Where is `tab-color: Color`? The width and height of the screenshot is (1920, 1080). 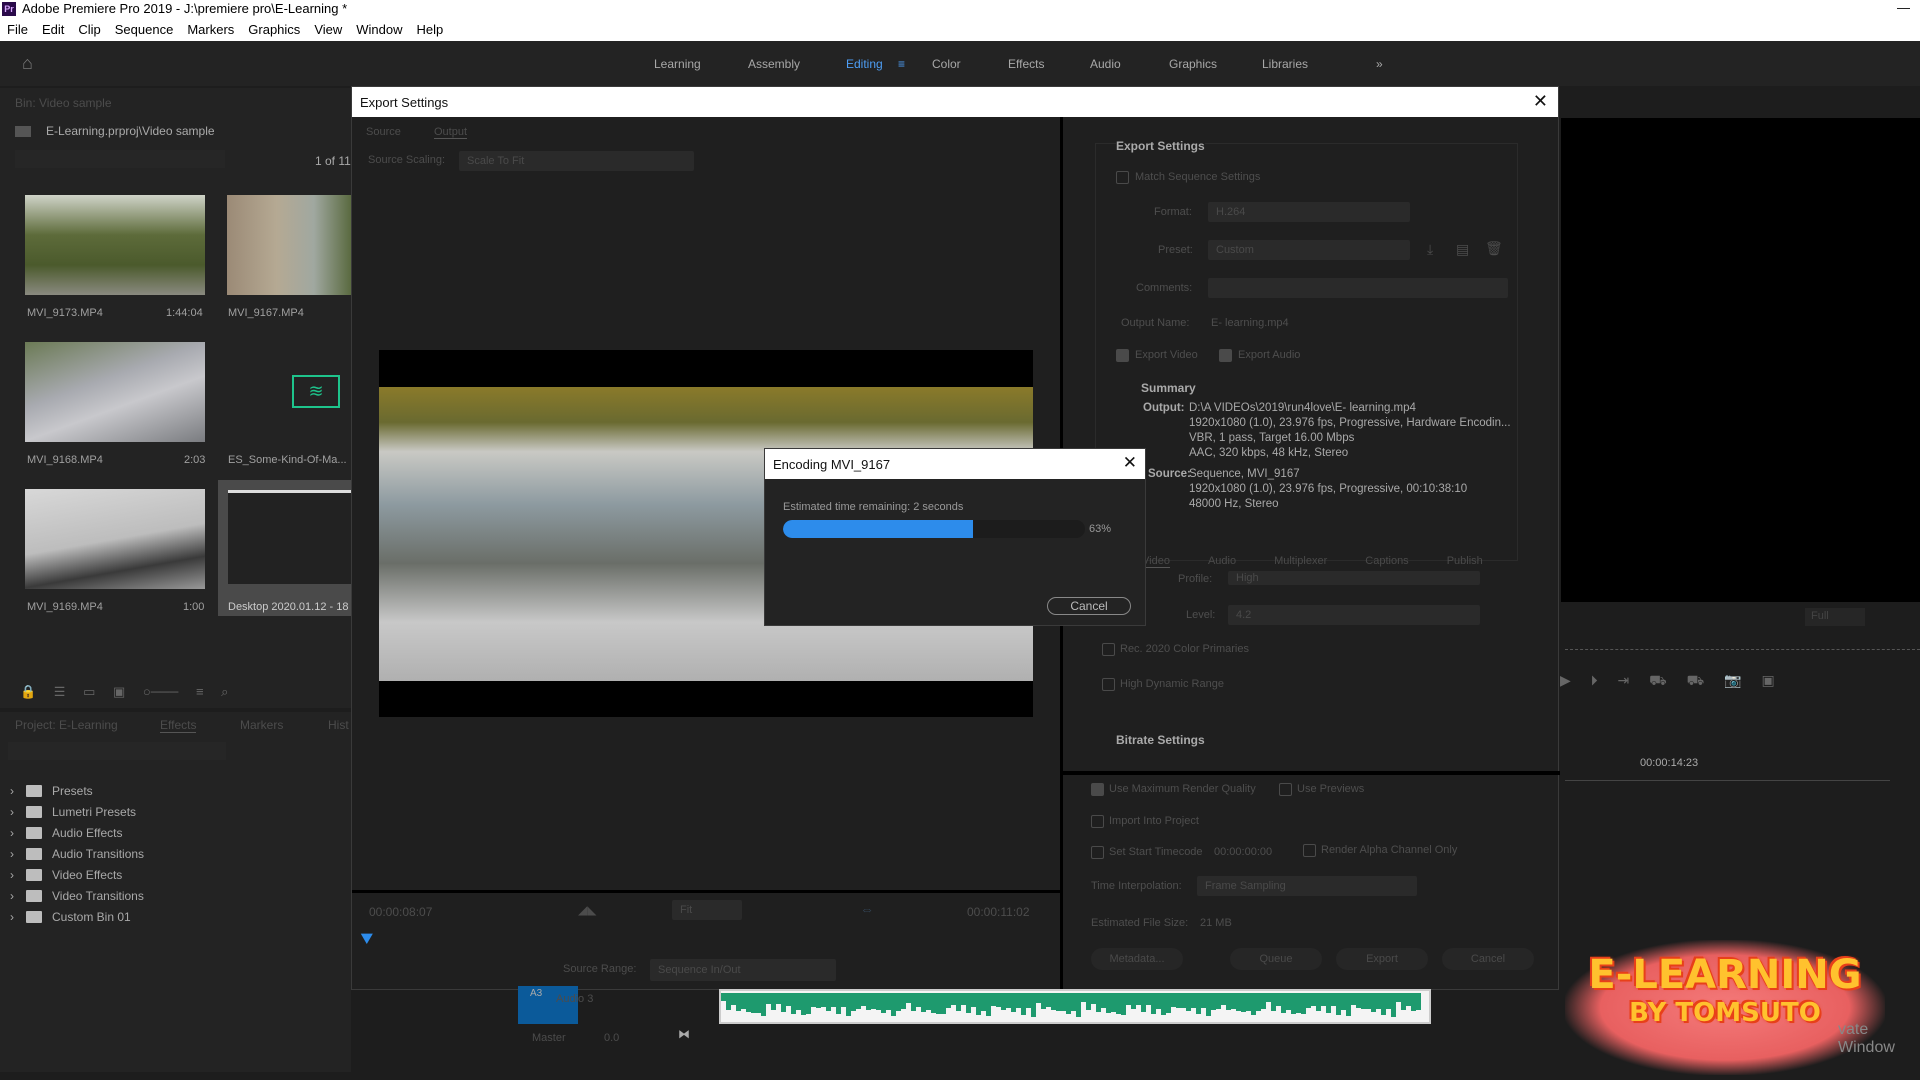
tab-color: Color is located at coordinates (946, 64).